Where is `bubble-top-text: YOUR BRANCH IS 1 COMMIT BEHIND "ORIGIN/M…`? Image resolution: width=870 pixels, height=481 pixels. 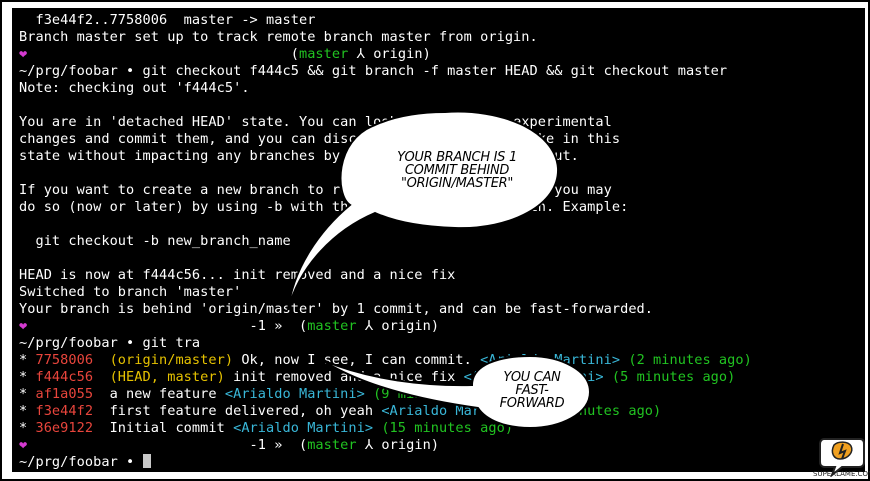 bubble-top-text: YOUR BRANCH IS 1 COMMIT BEHIND "ORIGIN/M… is located at coordinates (457, 170).